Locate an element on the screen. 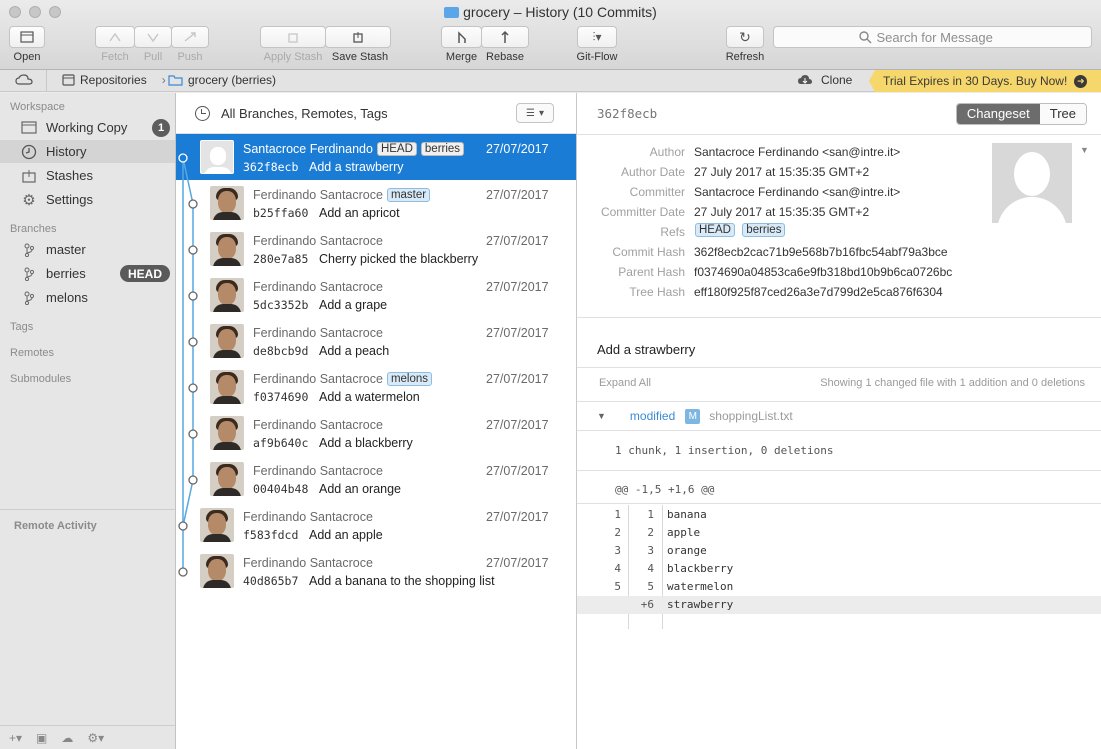 This screenshot has width=1101, height=749. sidebar-item-settings: ⚙ Settings is located at coordinates (87, 199).